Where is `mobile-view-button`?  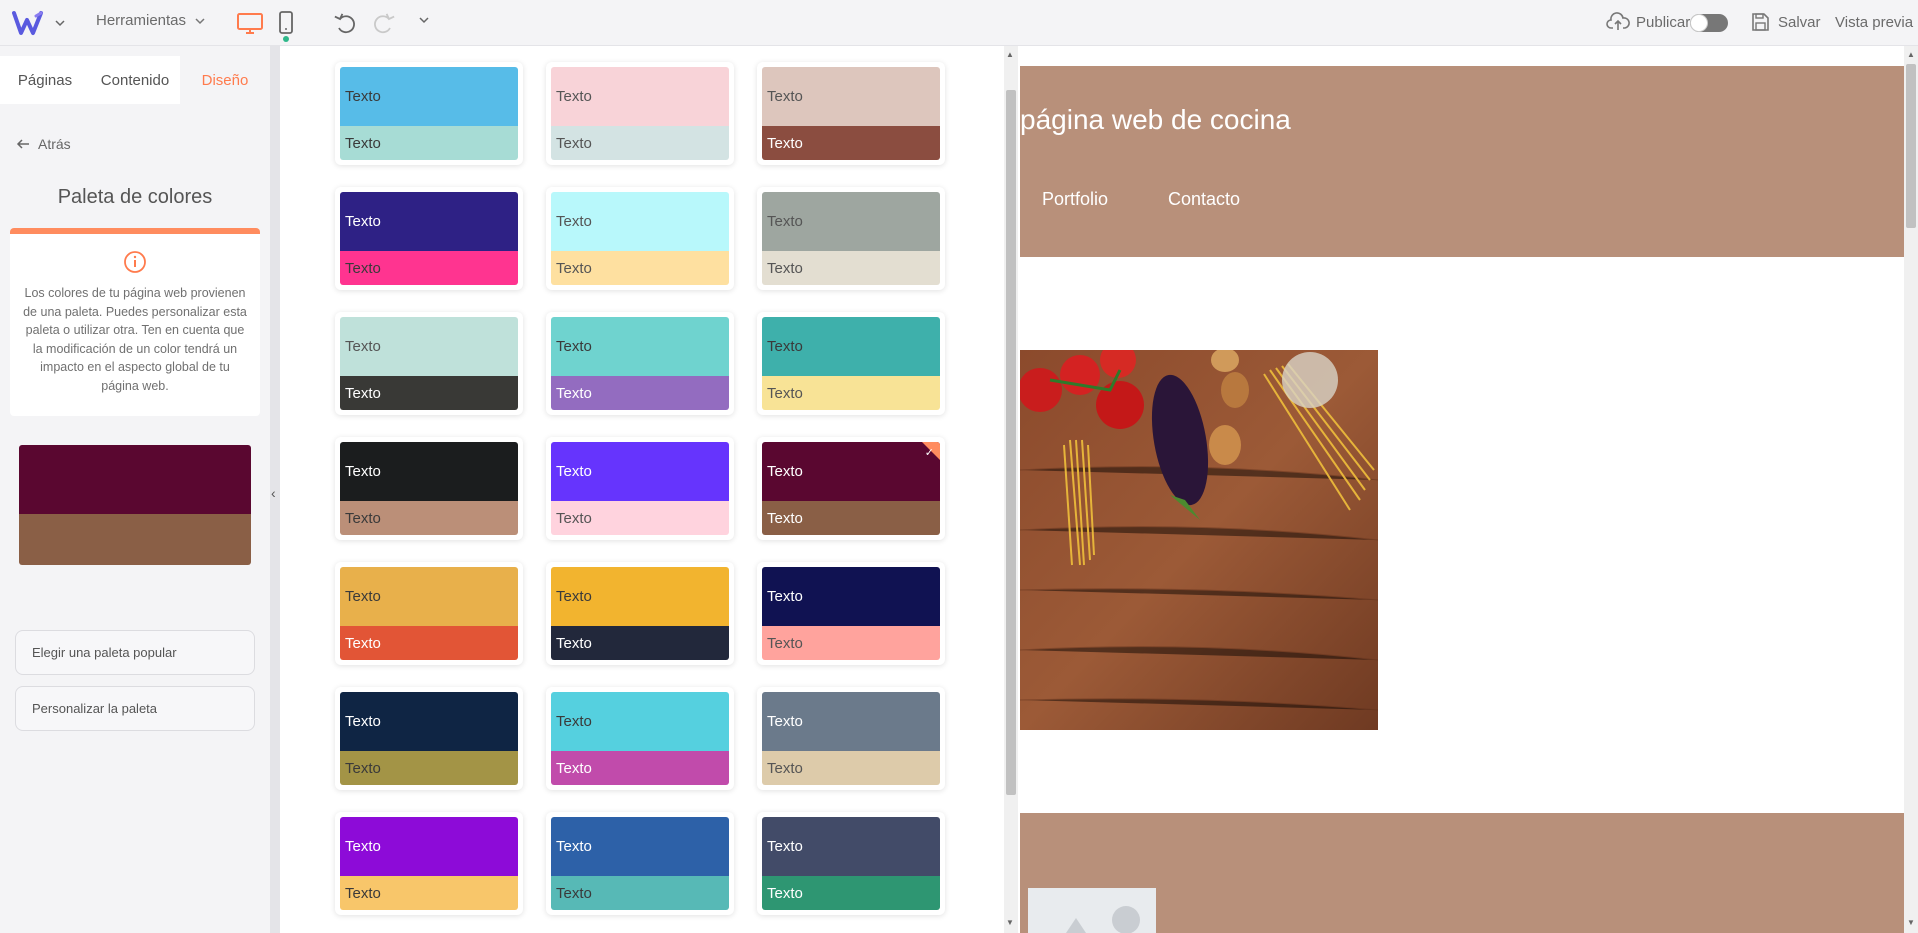 mobile-view-button is located at coordinates (286, 23).